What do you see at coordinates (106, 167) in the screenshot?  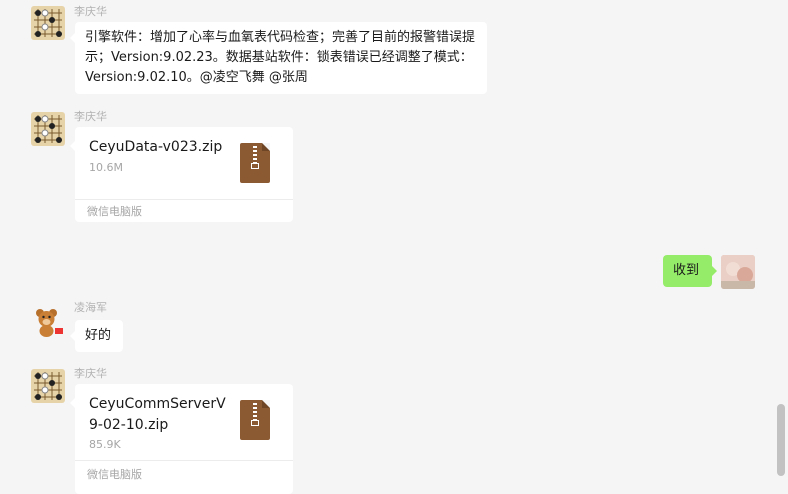 I see `file-size: 10.6M` at bounding box center [106, 167].